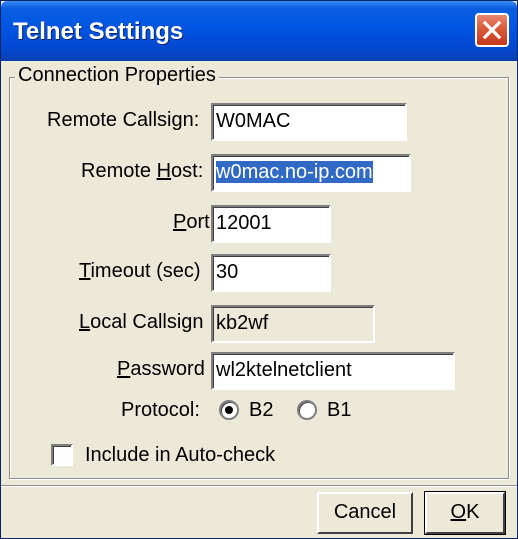  What do you see at coordinates (242, 323) in the screenshot?
I see `local-callsign-value: kb2wf` at bounding box center [242, 323].